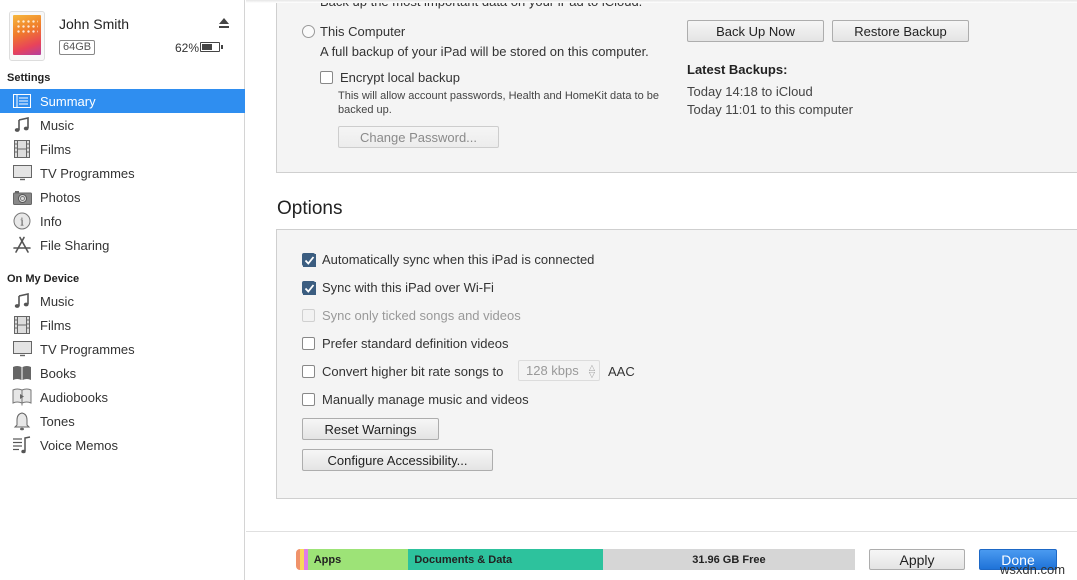 The image size is (1077, 580). I want to click on bitrate-select: 128 kbps △ ▽, so click(559, 370).